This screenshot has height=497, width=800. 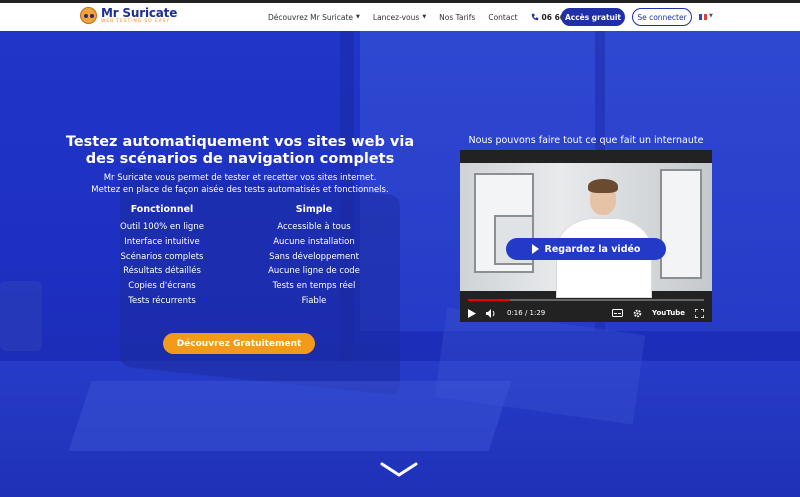 What do you see at coordinates (586, 313) in the screenshot?
I see `video-controls: 0:16 / 1:29 YouTube` at bounding box center [586, 313].